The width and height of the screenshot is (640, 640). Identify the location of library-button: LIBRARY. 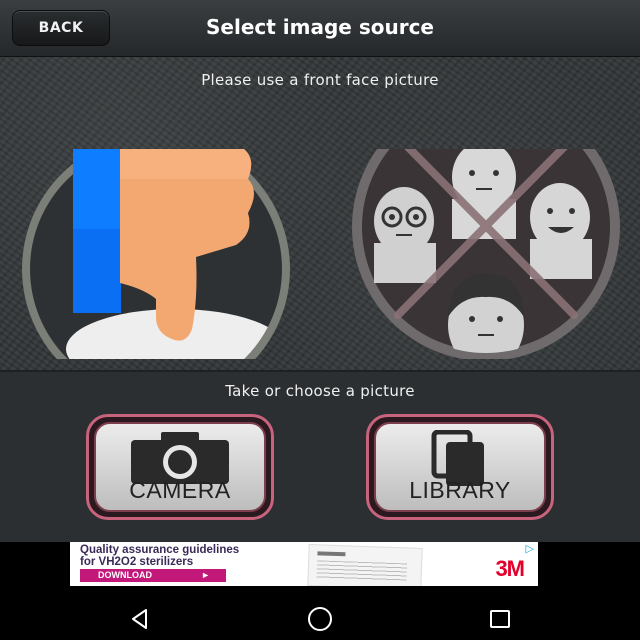
(460, 467).